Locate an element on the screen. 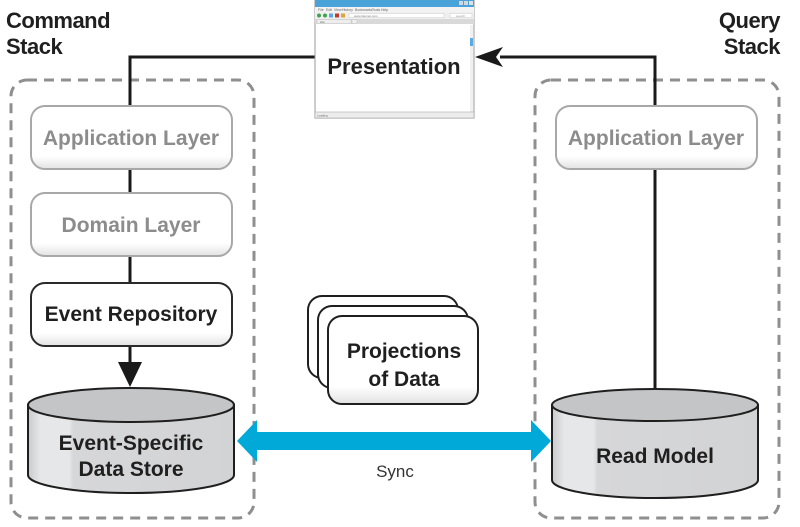 This screenshot has width=800, height=527. command-application-layer-label: Application Layer is located at coordinates (131, 138).